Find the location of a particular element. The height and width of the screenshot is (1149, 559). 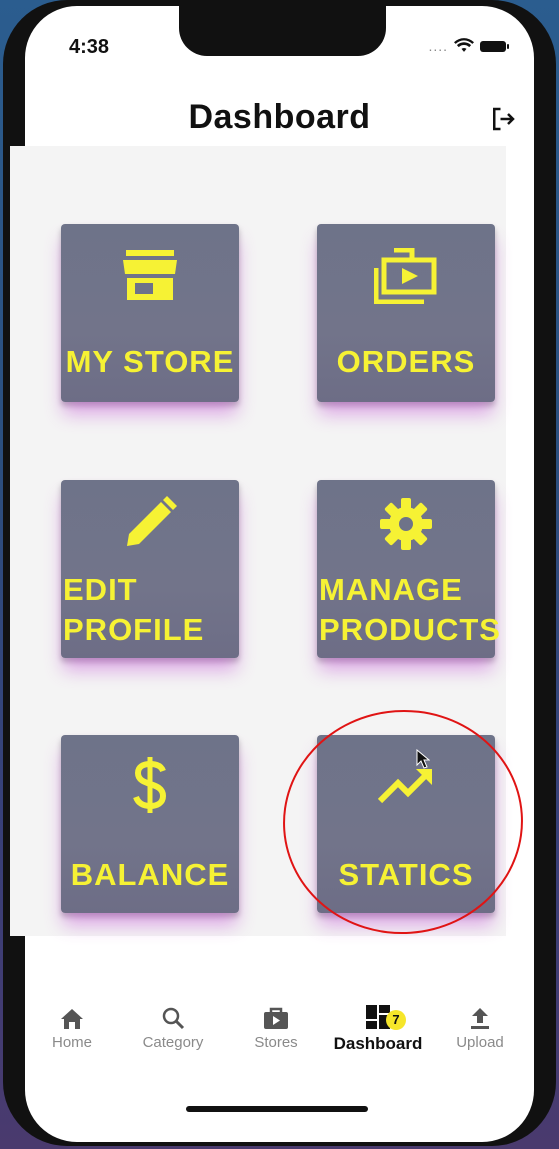

tab-upload: Upload is located at coordinates (480, 1040).